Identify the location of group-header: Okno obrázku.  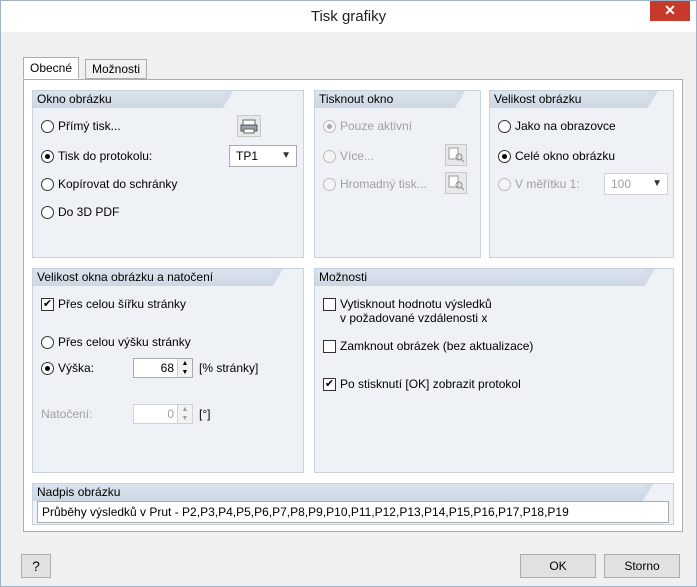
(133, 99).